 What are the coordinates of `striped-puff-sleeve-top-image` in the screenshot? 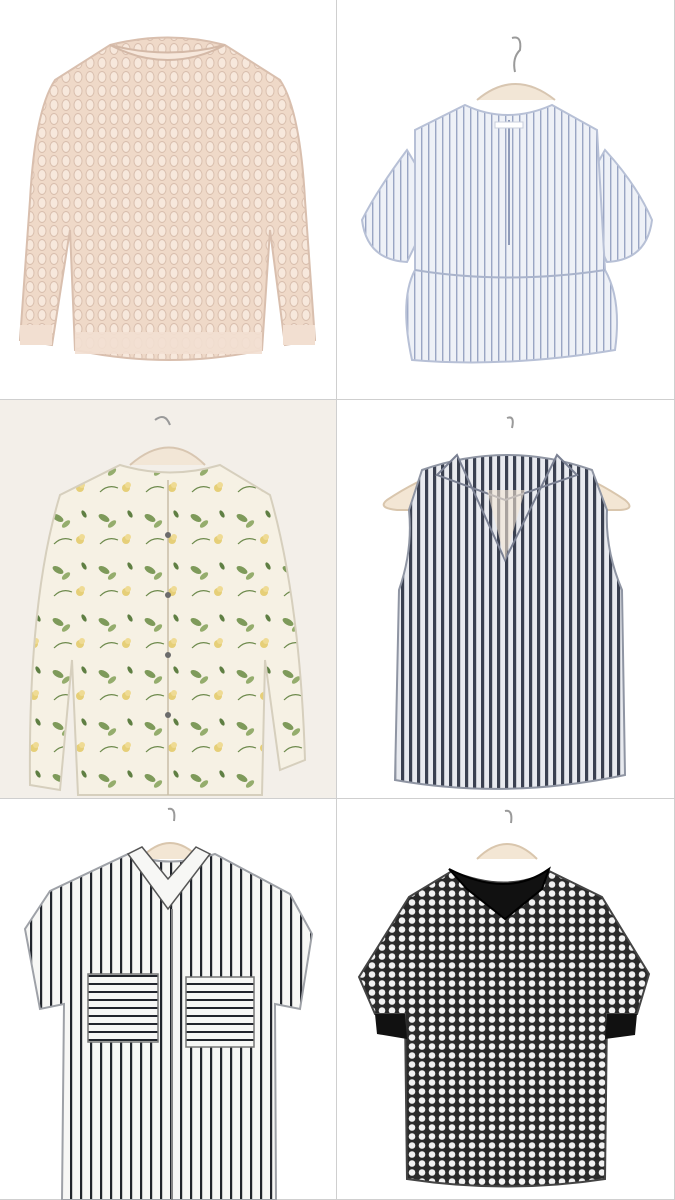 It's located at (507, 200).